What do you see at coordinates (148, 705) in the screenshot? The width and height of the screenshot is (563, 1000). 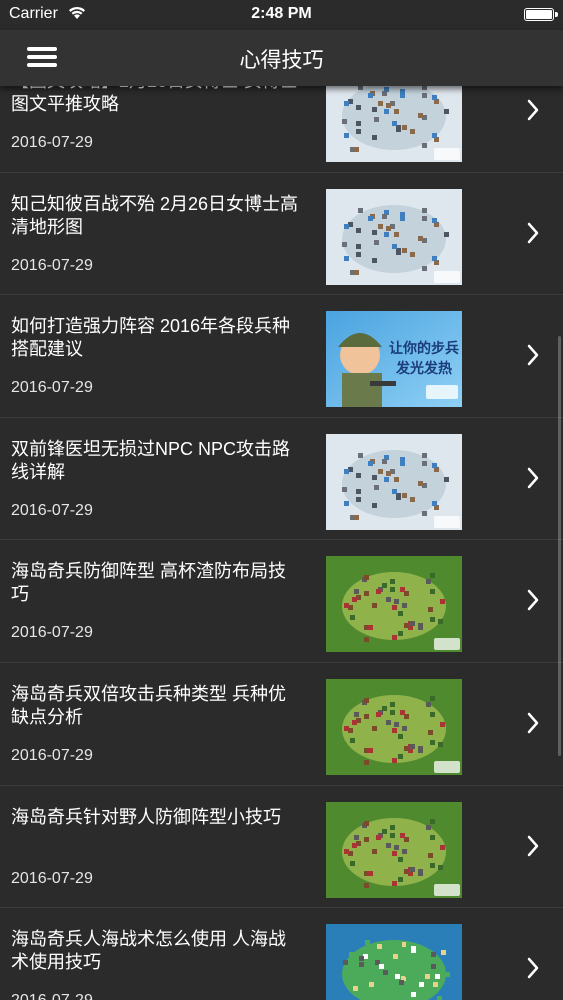 I see `article-title: 海岛奇兵双倍攻击兵种类型 兵种优缺点分析` at bounding box center [148, 705].